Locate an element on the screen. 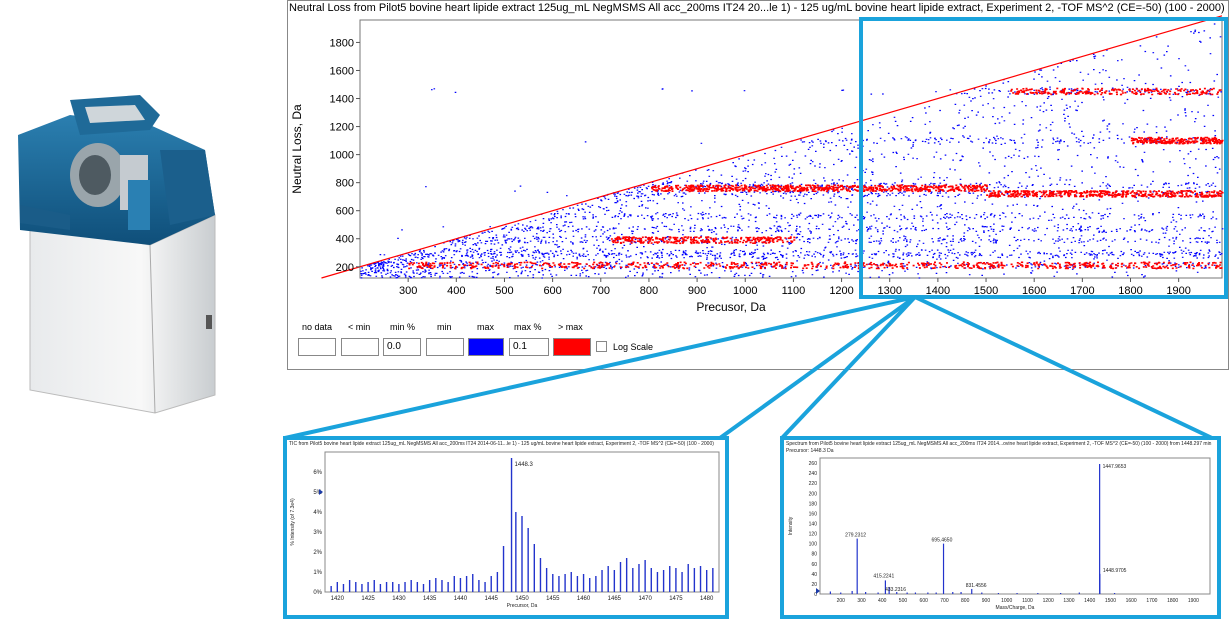 The width and height of the screenshot is (1230, 619). tic-x-tick-label: 1420 is located at coordinates (338, 599).